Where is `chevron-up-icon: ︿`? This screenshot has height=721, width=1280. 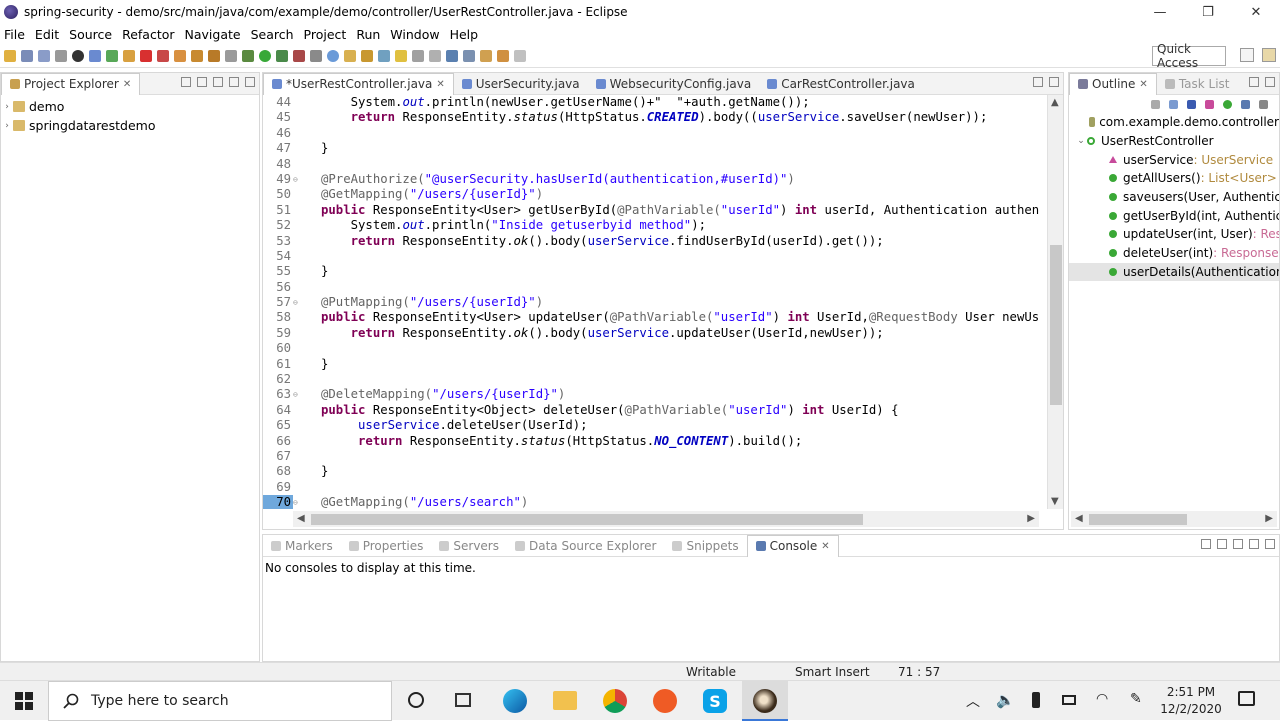
chevron-up-icon: ︿ is located at coordinates (973, 701).